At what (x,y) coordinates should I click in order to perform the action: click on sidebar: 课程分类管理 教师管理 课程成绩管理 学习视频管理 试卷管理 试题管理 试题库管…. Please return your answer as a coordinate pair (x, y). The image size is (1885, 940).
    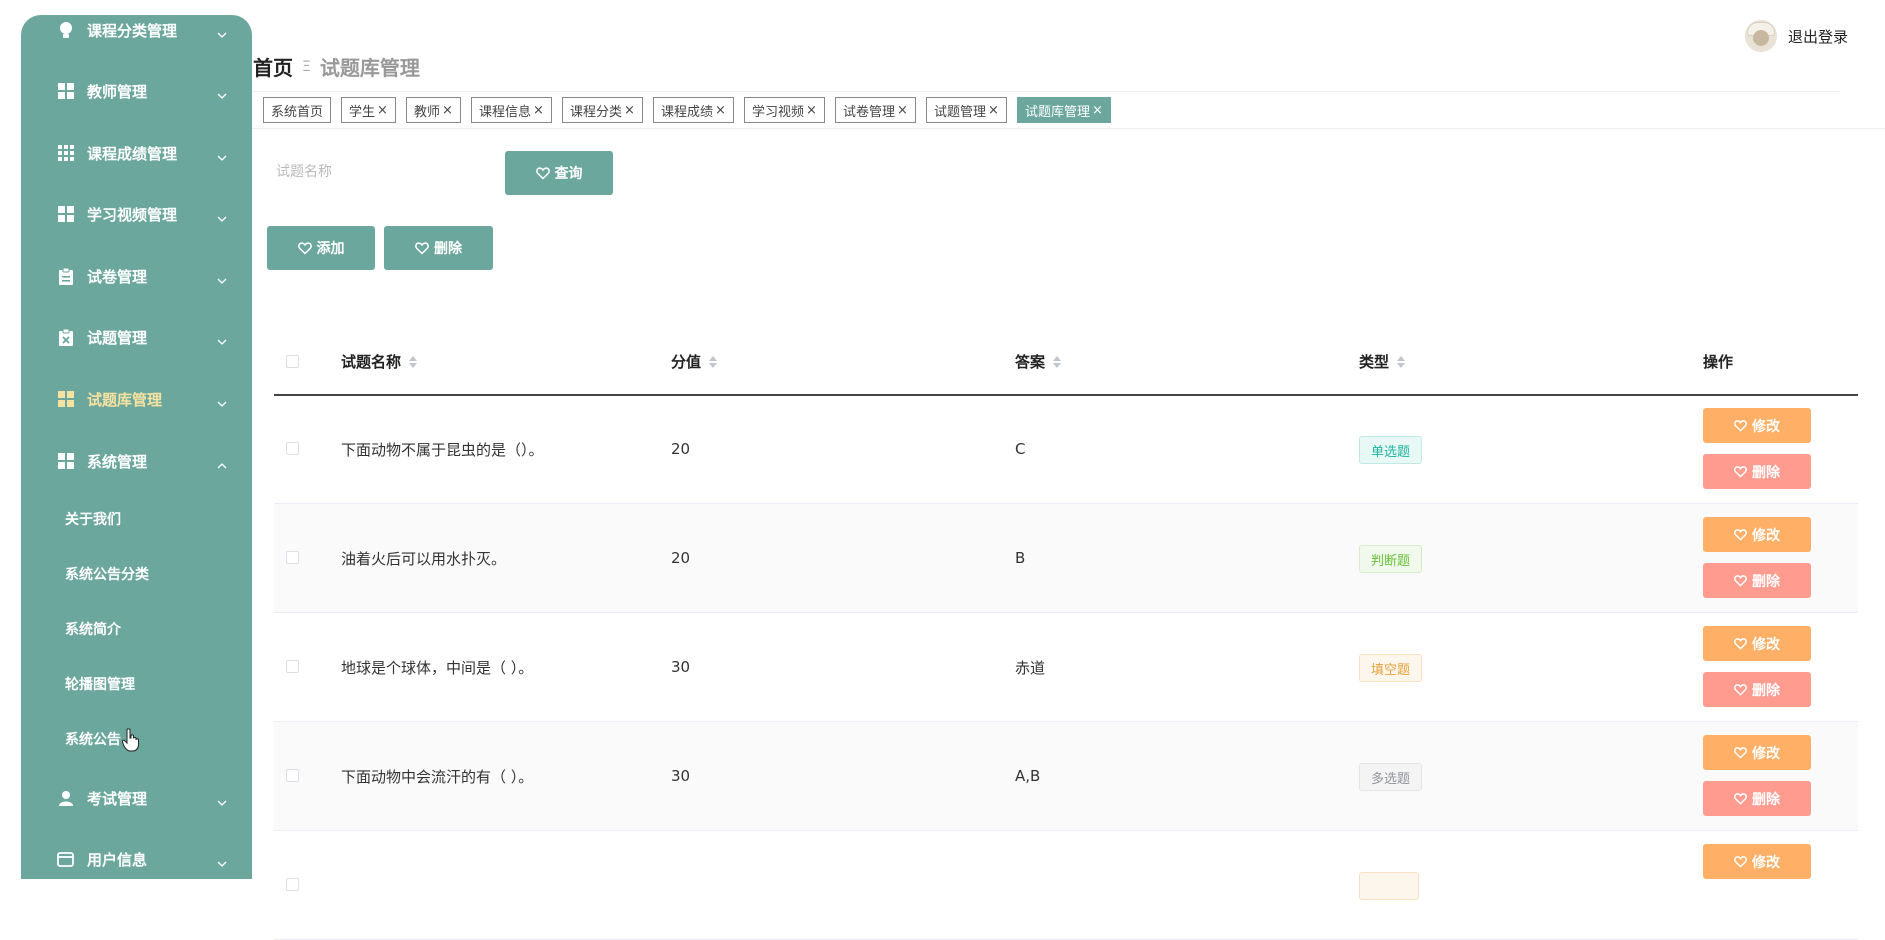
    Looking at the image, I should click on (136, 447).